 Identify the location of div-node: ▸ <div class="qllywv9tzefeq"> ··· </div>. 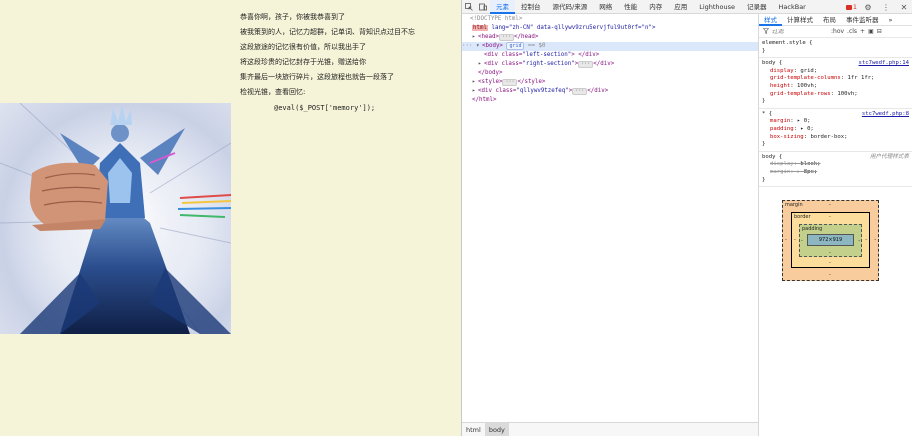
(540, 91).